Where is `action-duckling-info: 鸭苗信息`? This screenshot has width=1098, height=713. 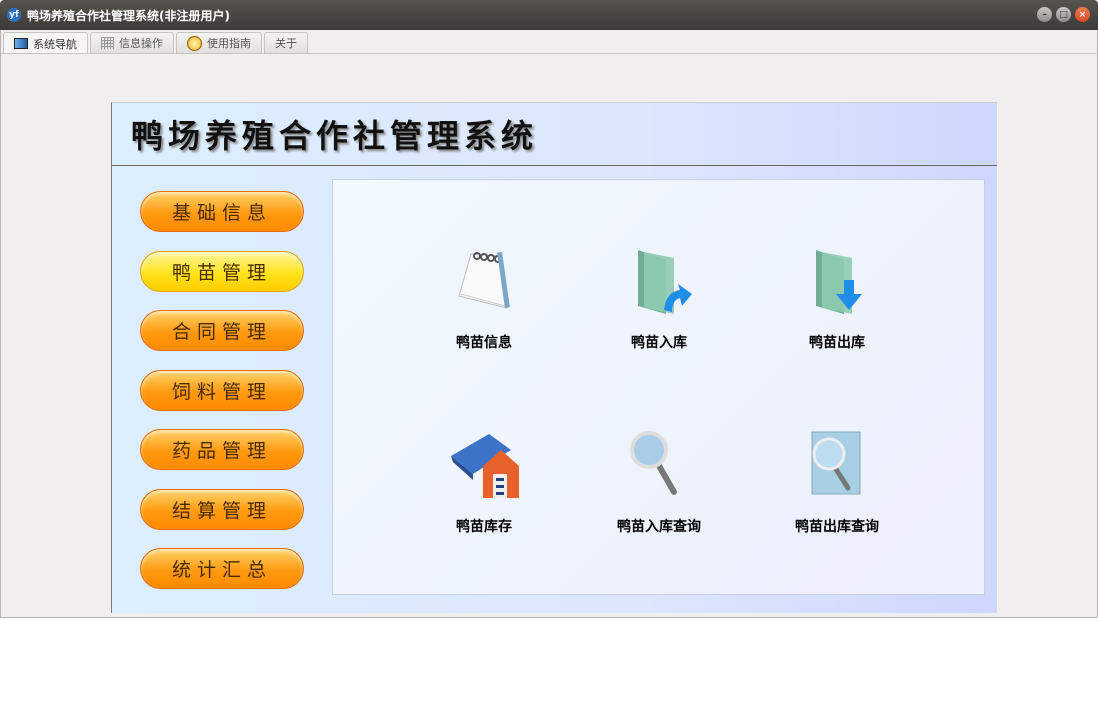 action-duckling-info: 鸭苗信息 is located at coordinates (484, 299).